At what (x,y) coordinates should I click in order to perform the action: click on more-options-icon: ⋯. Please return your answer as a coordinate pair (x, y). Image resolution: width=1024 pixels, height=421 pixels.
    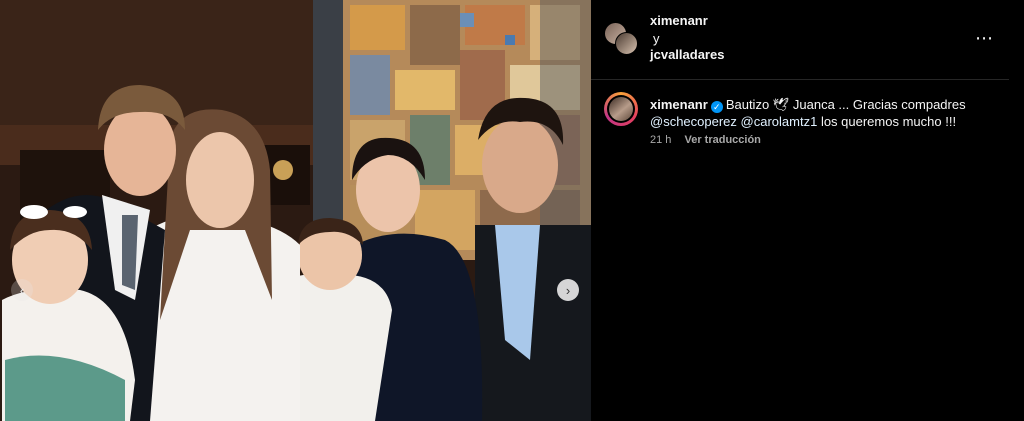
    Looking at the image, I should click on (984, 38).